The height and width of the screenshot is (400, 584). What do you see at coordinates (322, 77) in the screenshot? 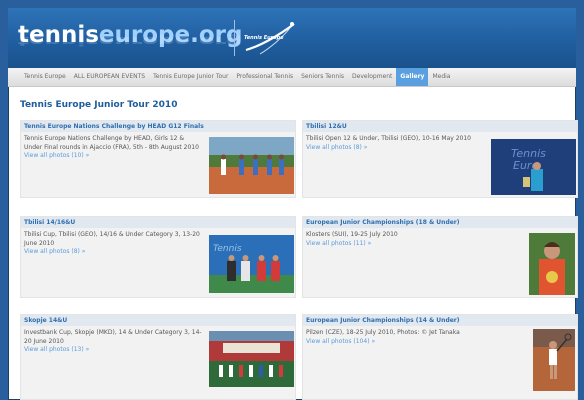
I see `nav-seniors-tennis: Seniors Tennis` at bounding box center [322, 77].